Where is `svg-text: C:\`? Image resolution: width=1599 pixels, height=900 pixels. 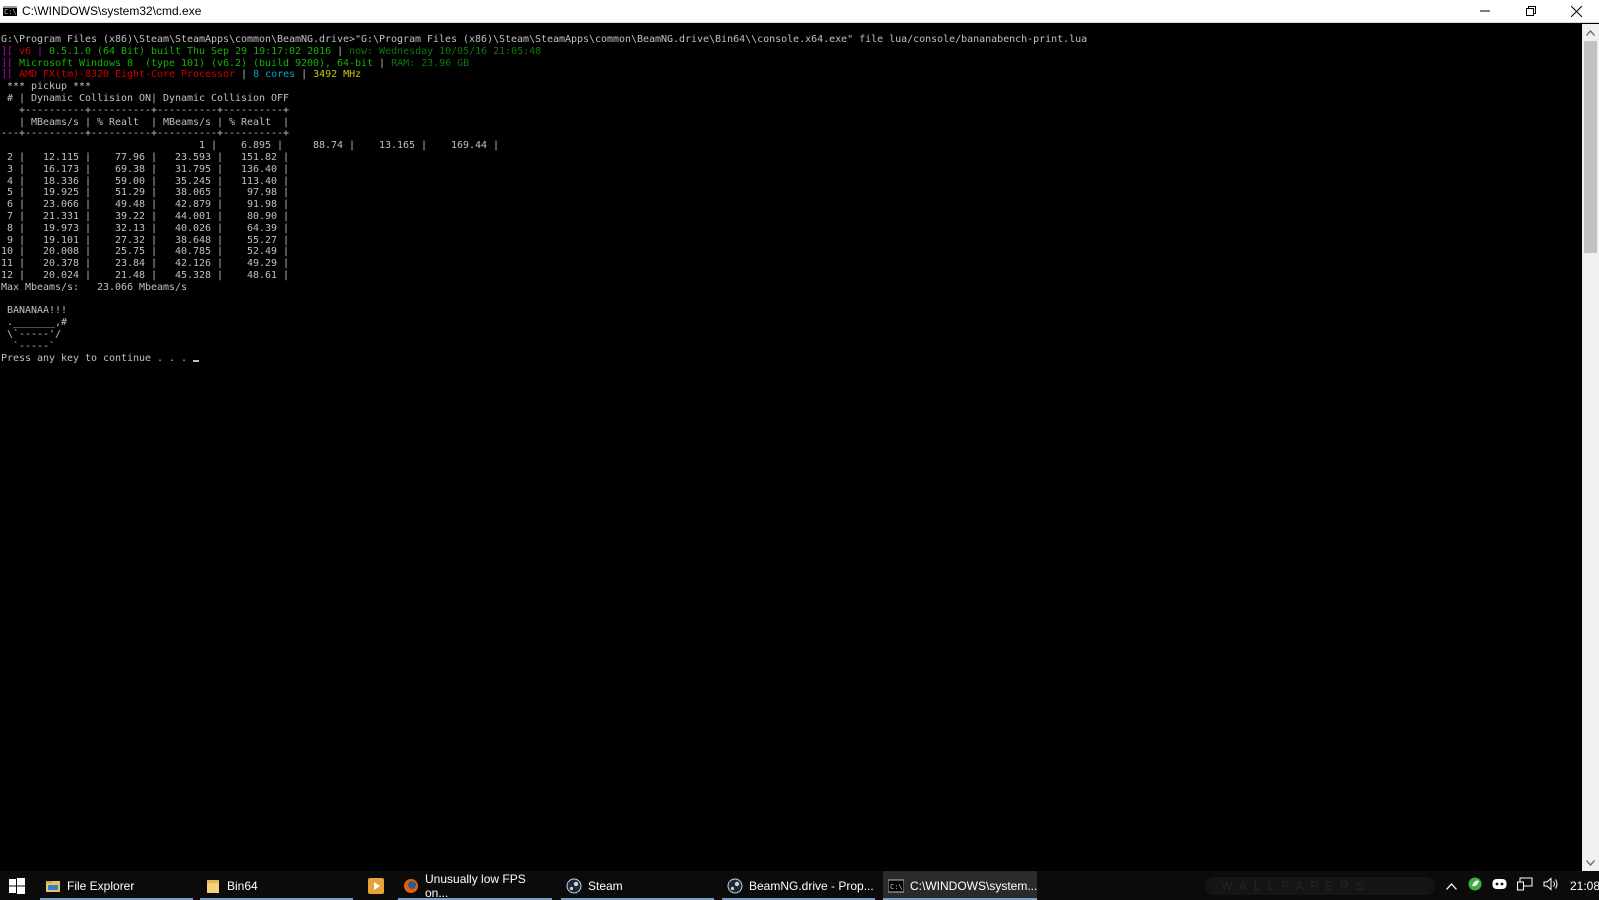 svg-text: C:\ is located at coordinates (896, 887).